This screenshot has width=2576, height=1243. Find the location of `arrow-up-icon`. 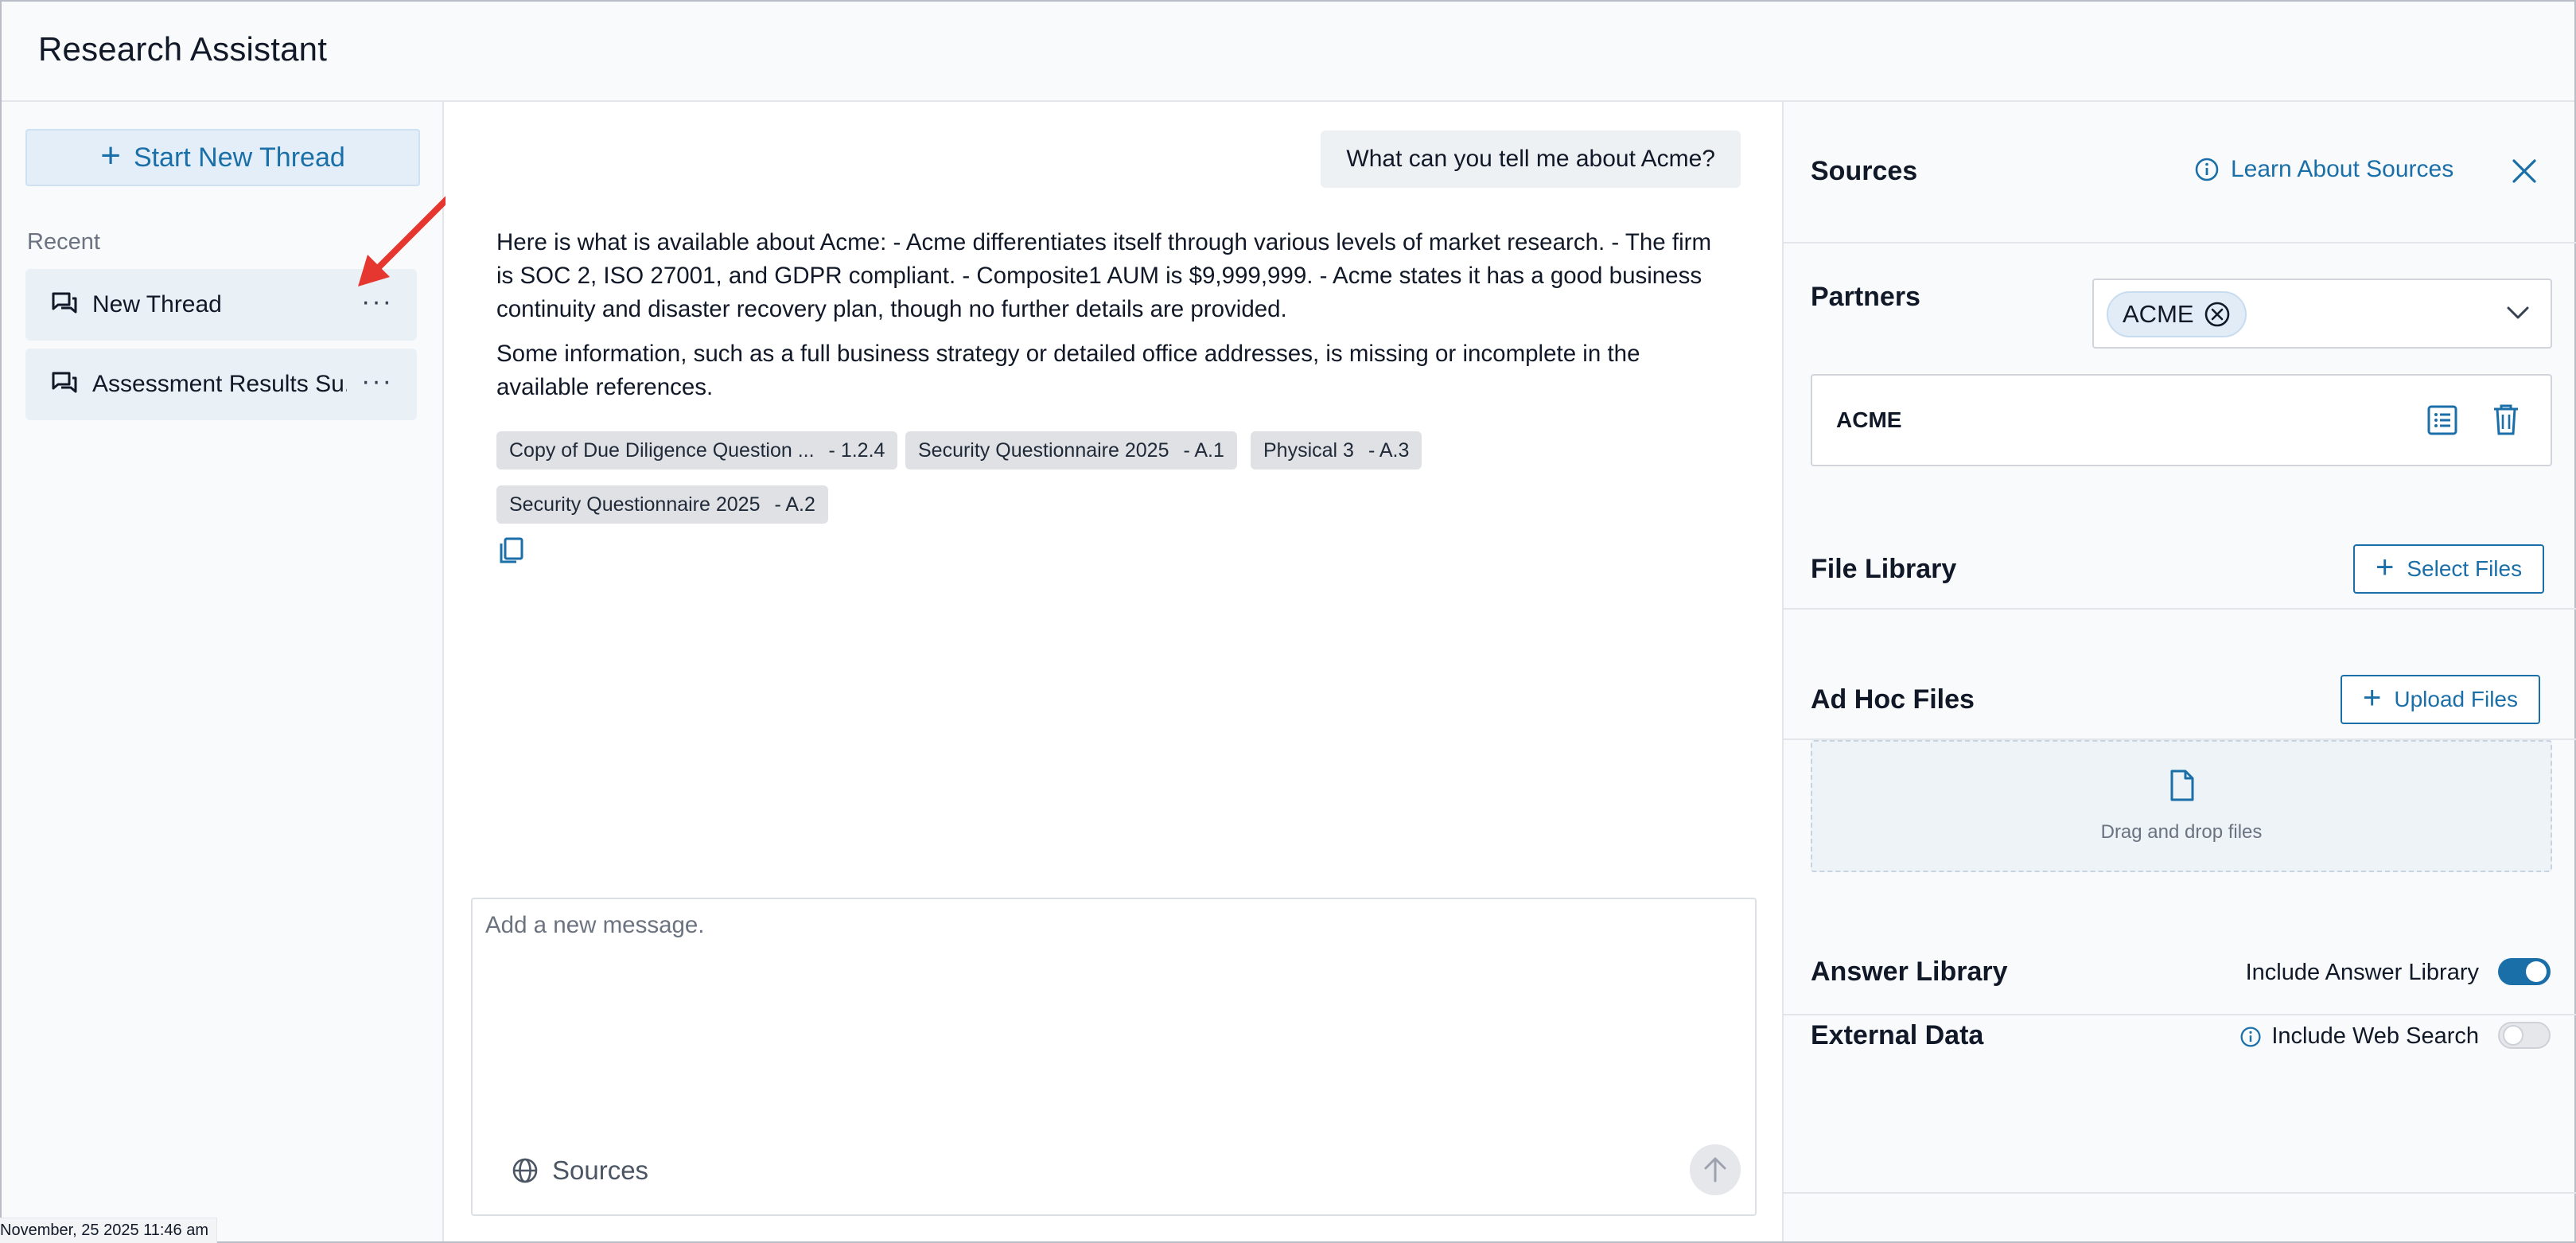

arrow-up-icon is located at coordinates (1715, 1170).